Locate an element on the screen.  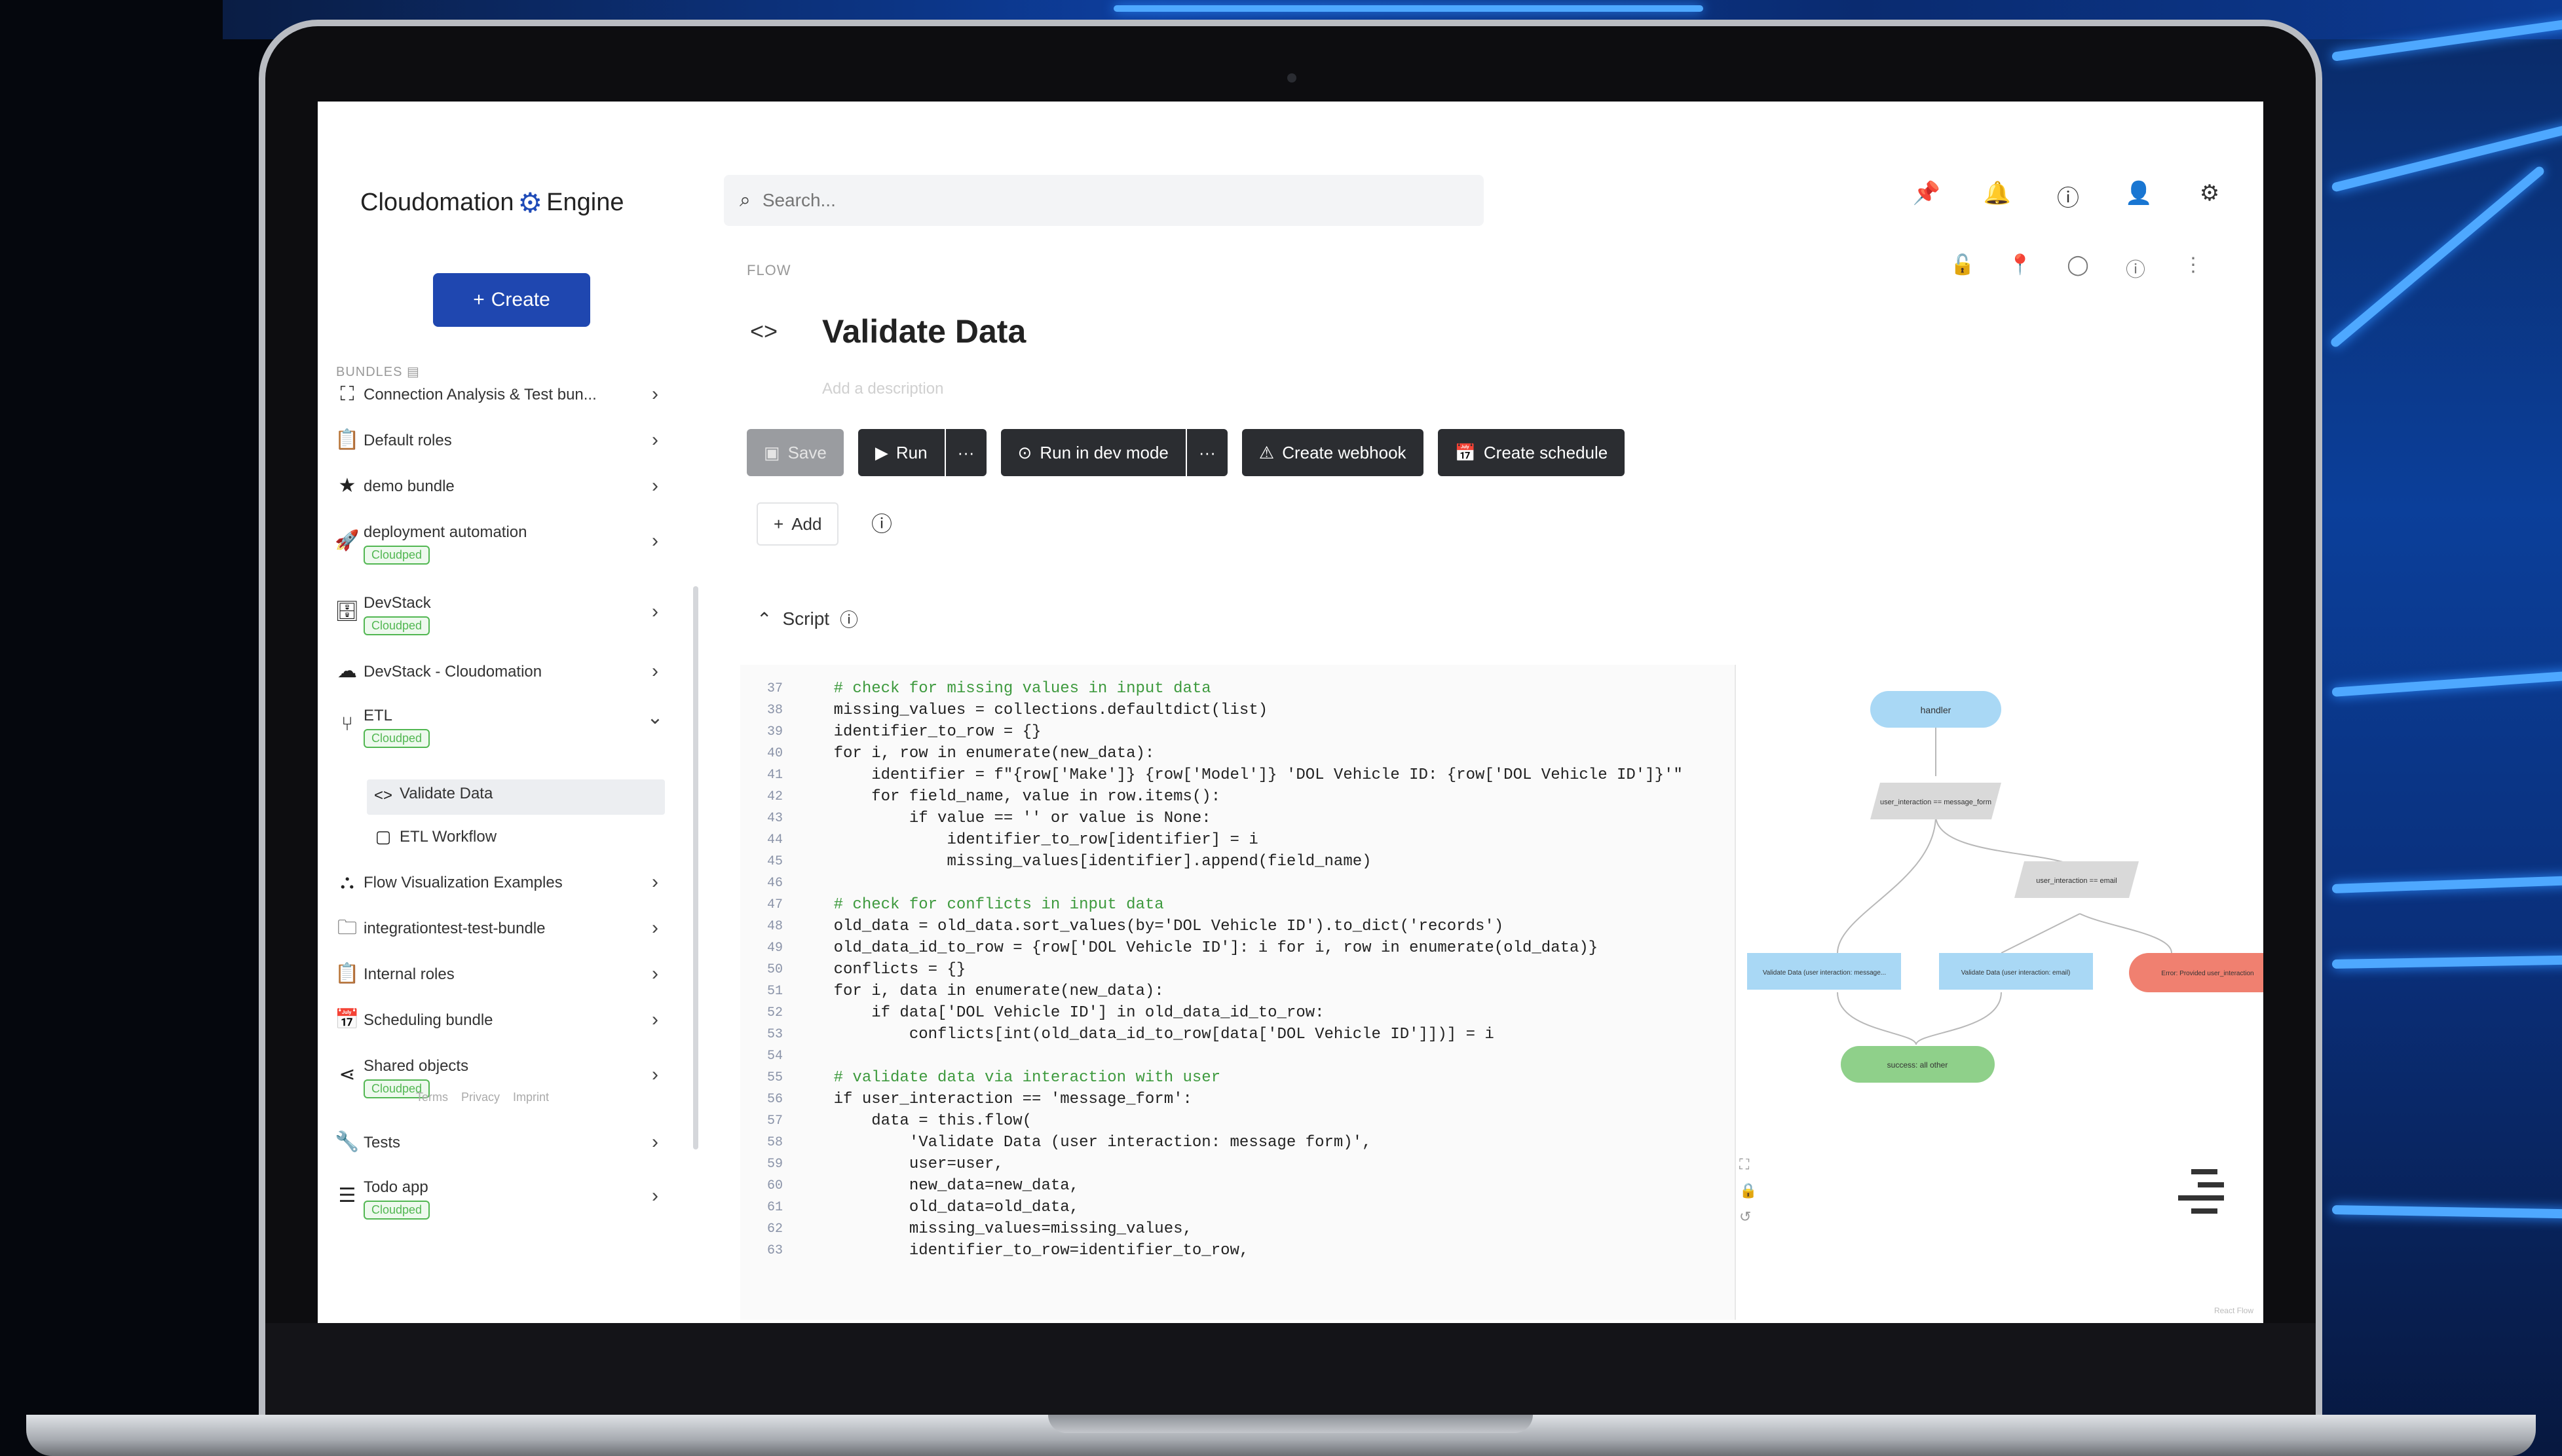
sidebar-item-deployment-automation: 🚀 deployment automation Cloudped › is located at coordinates (498, 543).